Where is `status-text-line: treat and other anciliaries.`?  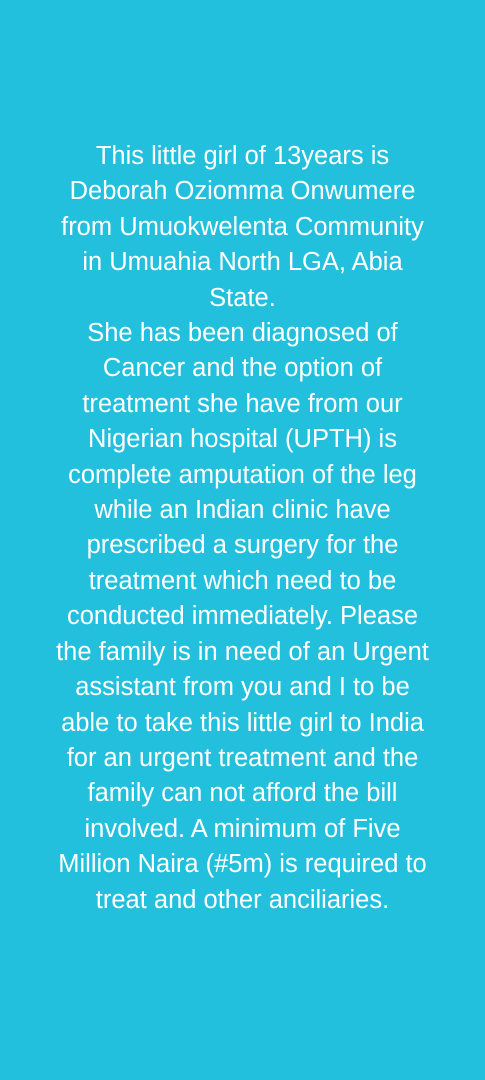 status-text-line: treat and other anciliaries. is located at coordinates (242, 899).